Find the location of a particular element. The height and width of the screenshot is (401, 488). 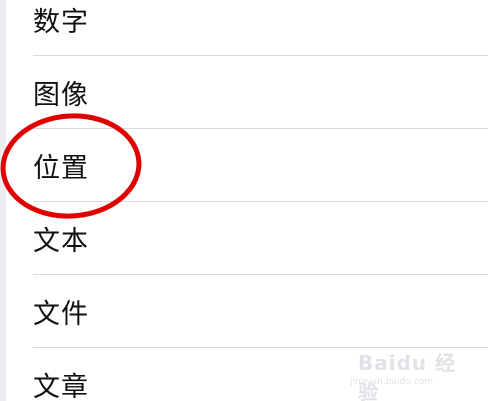

baidu-jingyan-watermark: Baidu 经验 jingyan.baidu.com is located at coordinates (405, 373).